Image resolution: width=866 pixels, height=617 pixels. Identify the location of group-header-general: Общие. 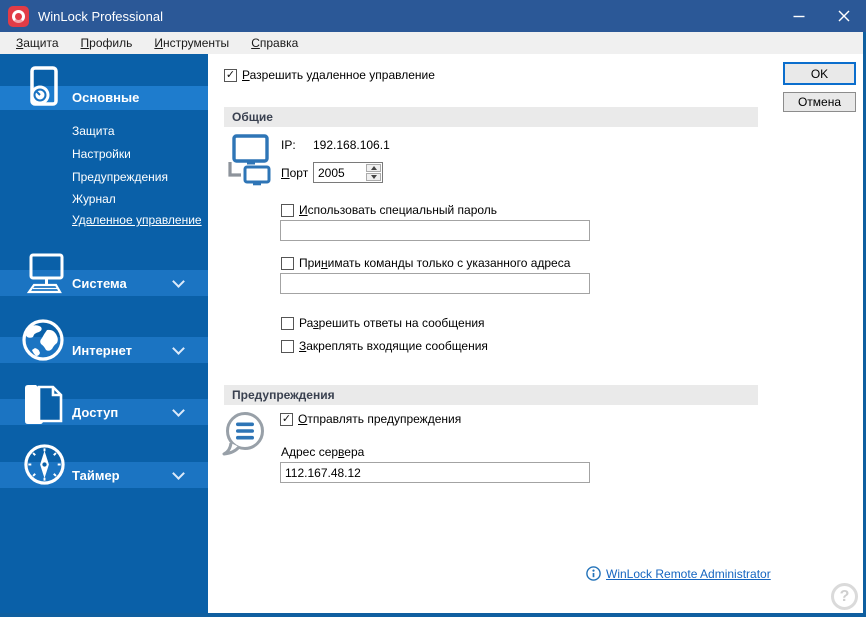
(491, 117).